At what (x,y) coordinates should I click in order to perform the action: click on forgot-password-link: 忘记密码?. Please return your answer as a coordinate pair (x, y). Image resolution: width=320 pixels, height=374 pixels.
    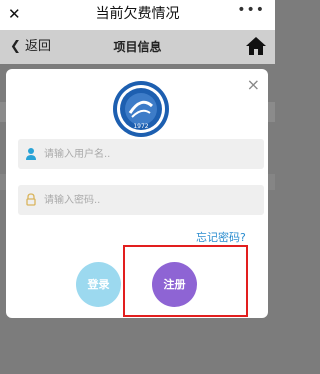
    Looking at the image, I should click on (221, 238).